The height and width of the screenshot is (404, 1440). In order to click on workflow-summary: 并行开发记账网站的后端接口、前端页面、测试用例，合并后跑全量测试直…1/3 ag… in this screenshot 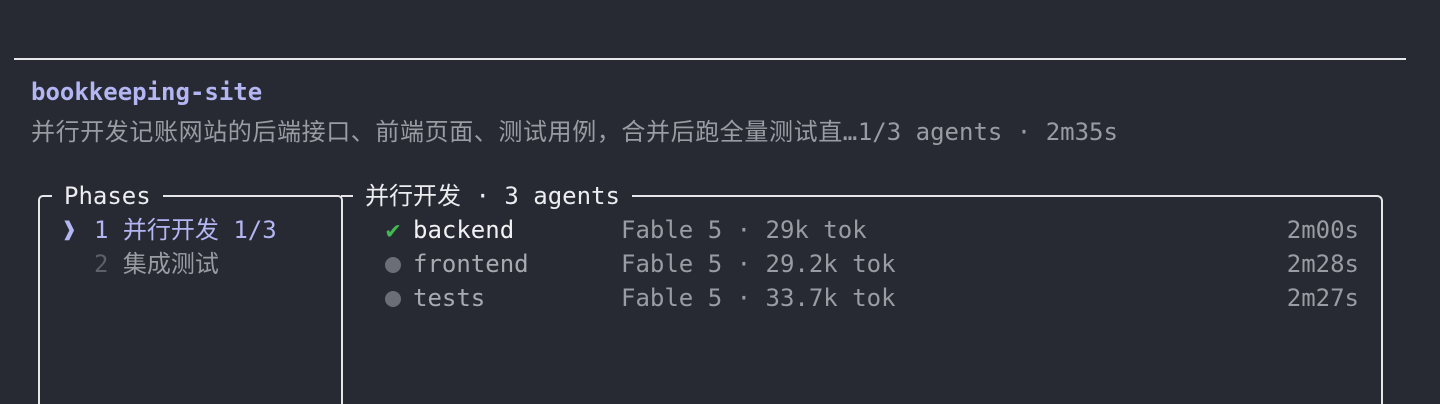, I will do `click(574, 129)`.